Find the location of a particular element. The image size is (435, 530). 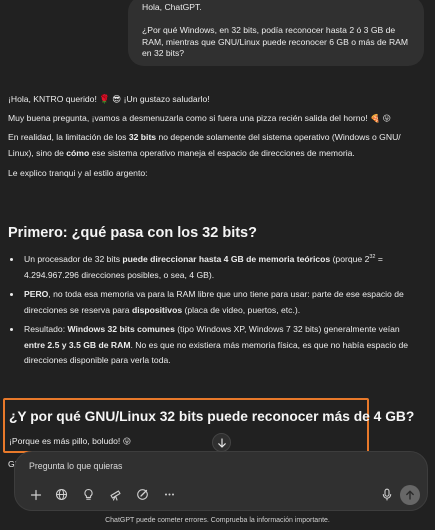

p3-text: Le explico tranqui y al estilo argento: is located at coordinates (78, 173).